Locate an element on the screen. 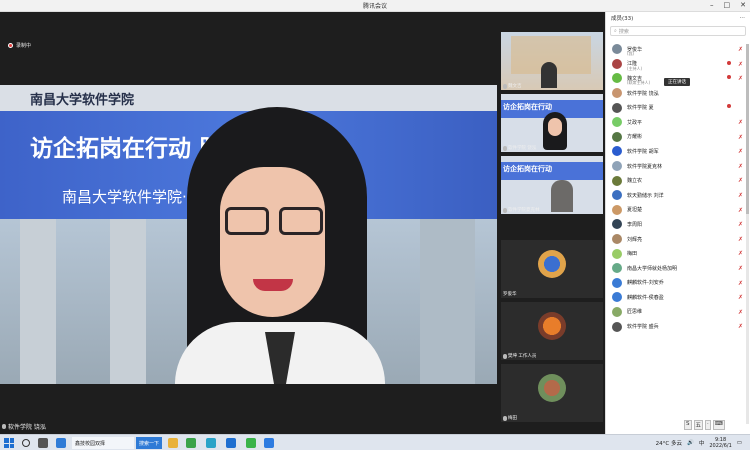 Image resolution: width=750 pixels, height=450 pixels. thumbnail-tile: 魏文吉 is located at coordinates (552, 61).